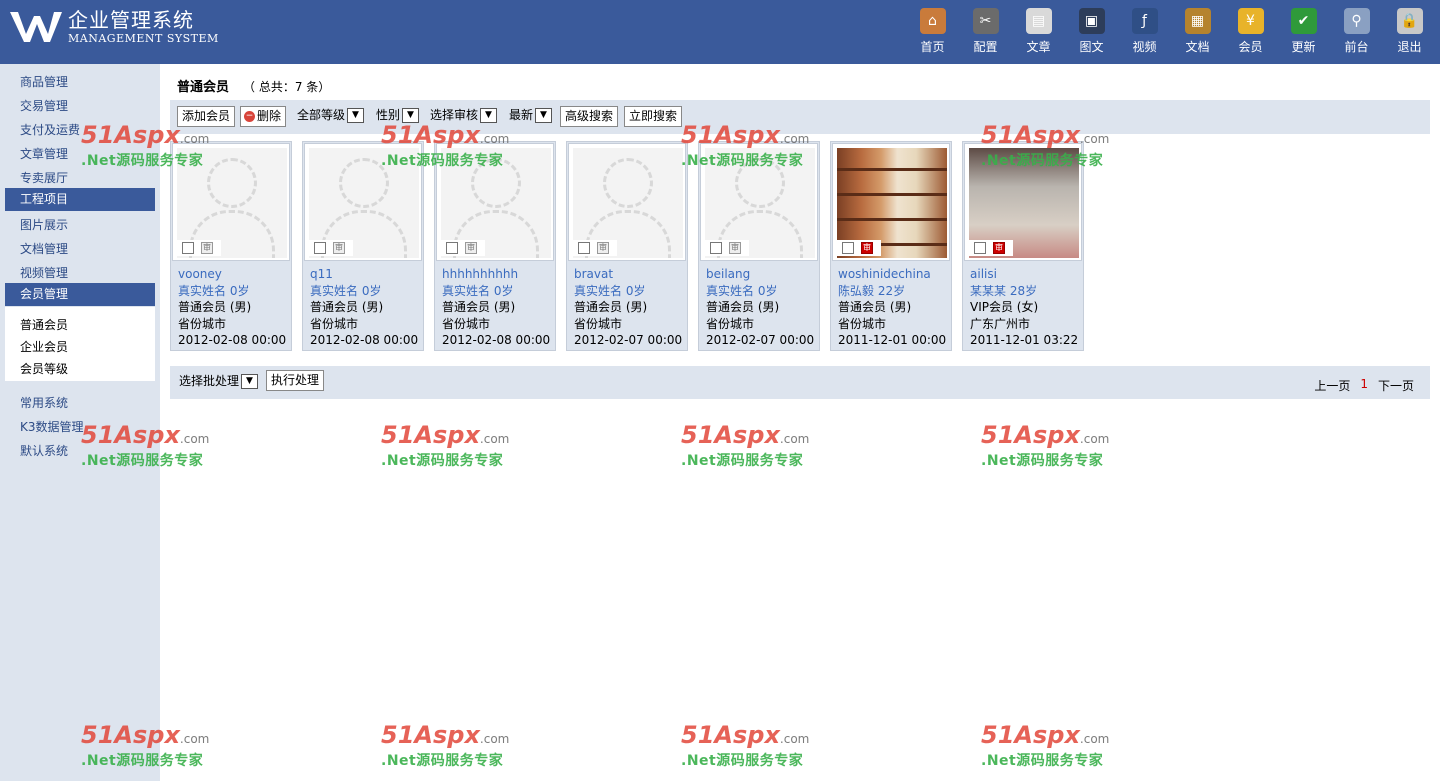 Image resolution: width=1440 pixels, height=781 pixels. I want to click on submenu-item-member-levels: 会员等级, so click(44, 368).